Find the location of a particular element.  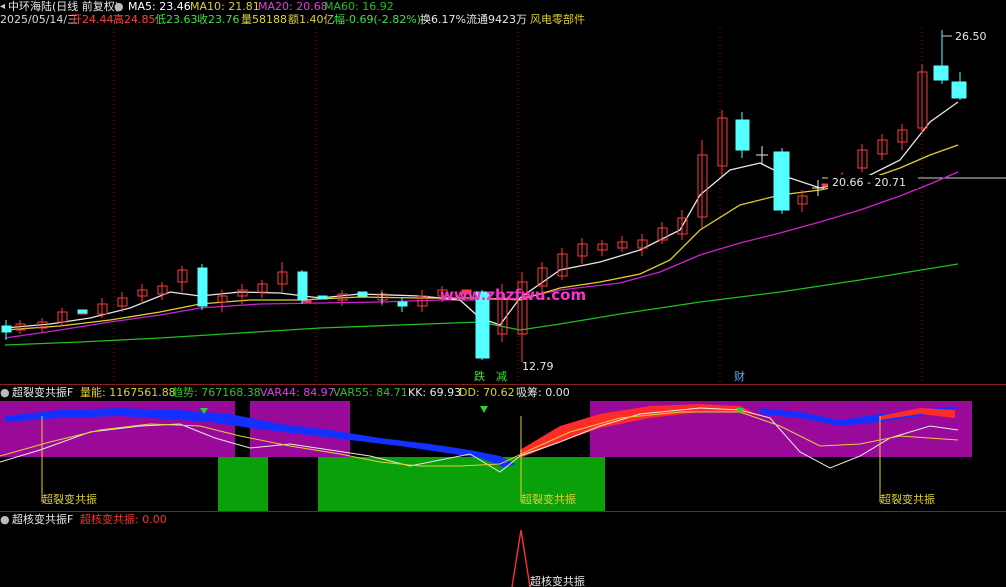

marker-jian: 减 is located at coordinates (501, 376).